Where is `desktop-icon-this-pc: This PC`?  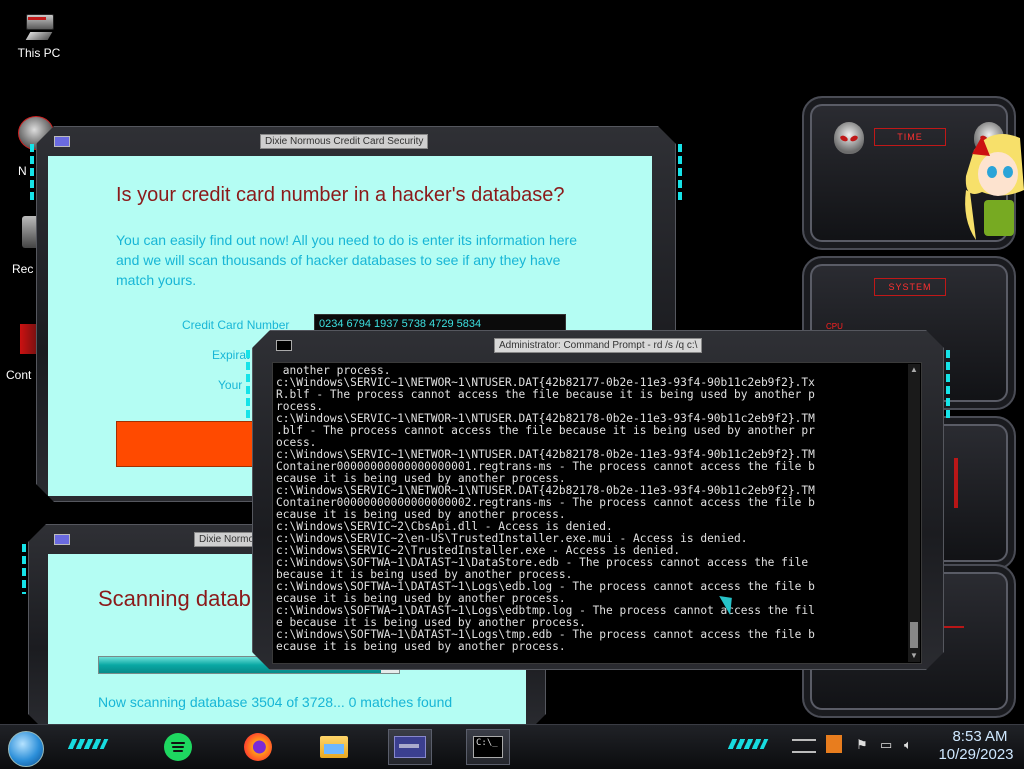
desktop-icon-this-pc: This PC is located at coordinates (39, 36).